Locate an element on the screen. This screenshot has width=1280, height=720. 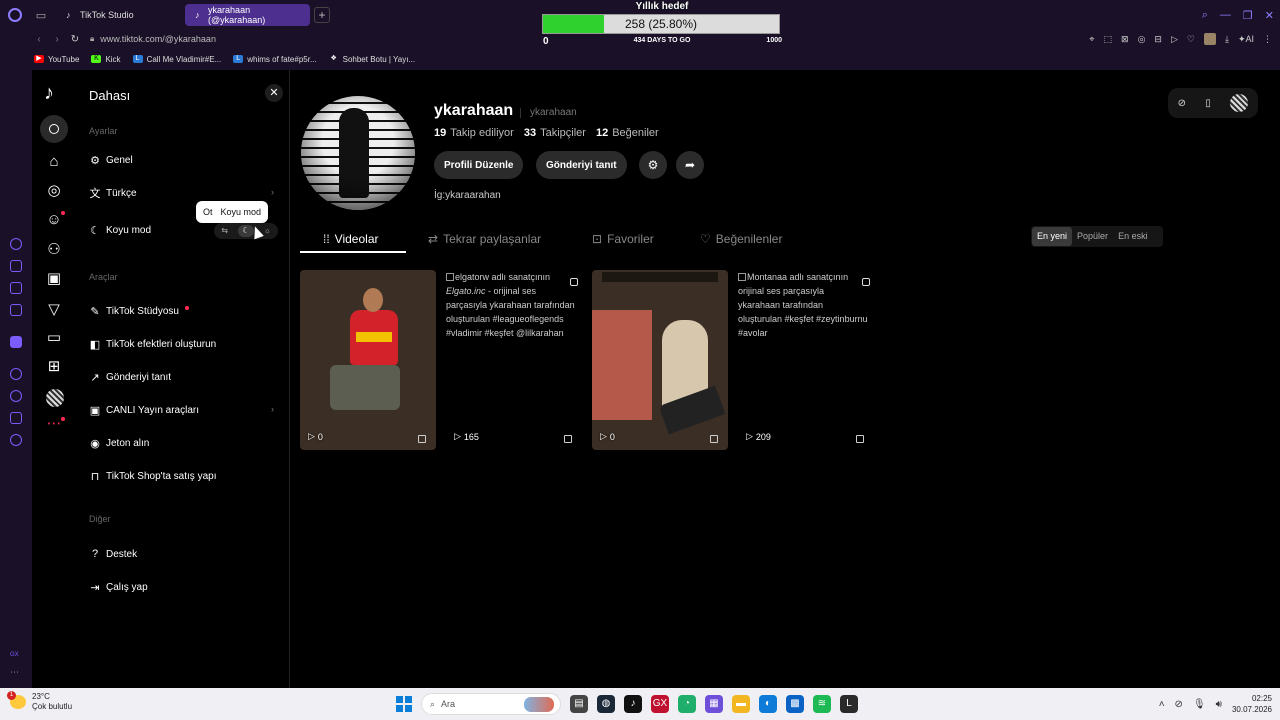
search-button is located at coordinates (54, 129).